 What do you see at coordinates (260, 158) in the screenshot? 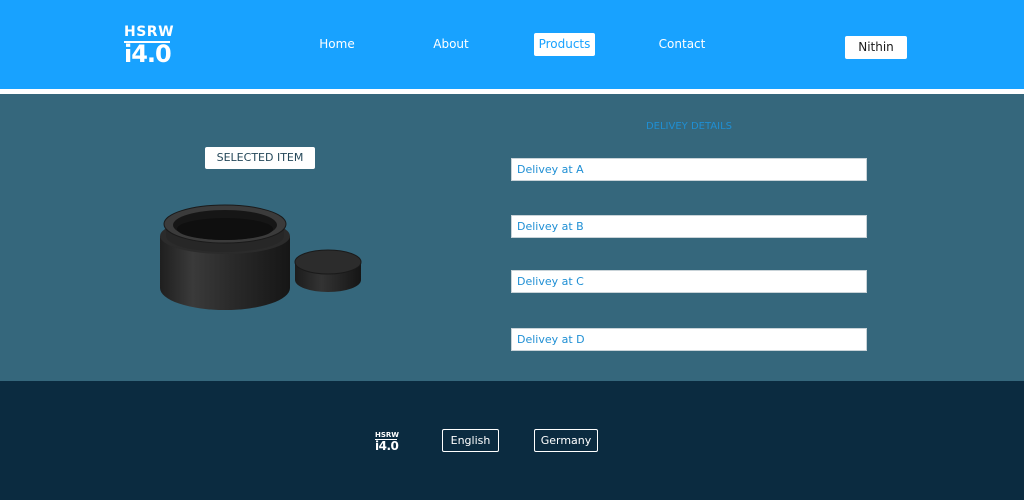
I see `selected-item-label: SELECTED ITEM` at bounding box center [260, 158].